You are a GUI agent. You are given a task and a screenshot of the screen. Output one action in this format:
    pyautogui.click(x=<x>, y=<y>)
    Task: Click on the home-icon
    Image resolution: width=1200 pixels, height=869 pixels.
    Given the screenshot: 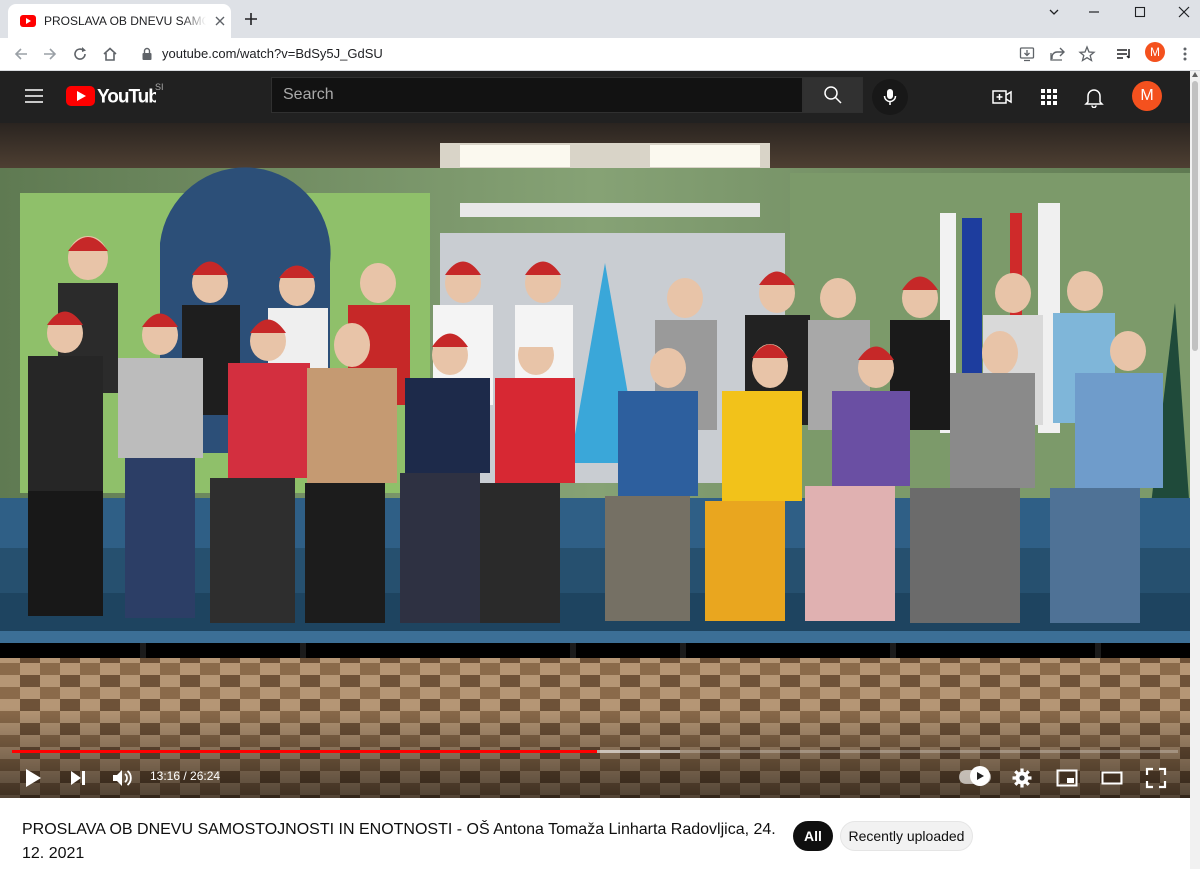 What is the action you would take?
    pyautogui.click(x=110, y=54)
    